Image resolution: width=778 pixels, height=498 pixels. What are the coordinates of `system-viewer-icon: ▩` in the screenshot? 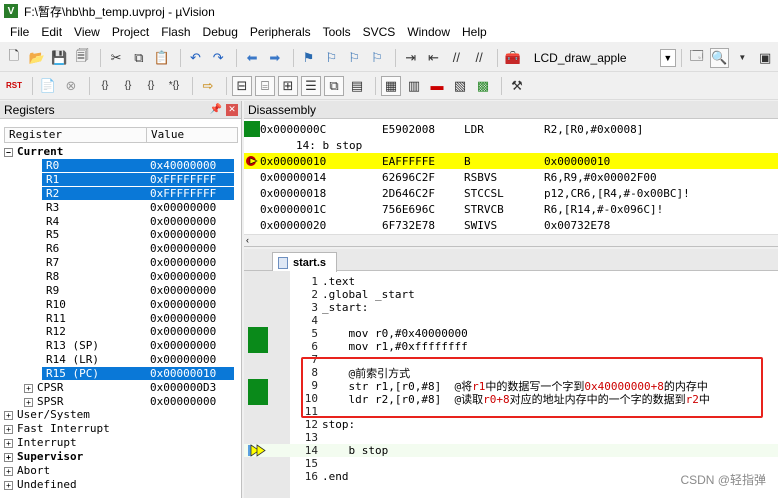 It's located at (483, 86).